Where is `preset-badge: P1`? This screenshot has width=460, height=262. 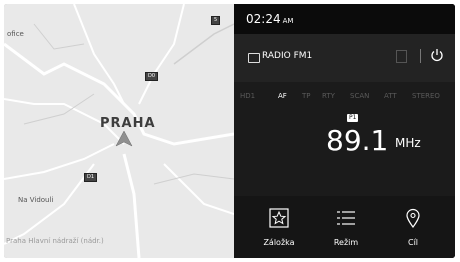
preset-badge: P1 is located at coordinates (353, 118).